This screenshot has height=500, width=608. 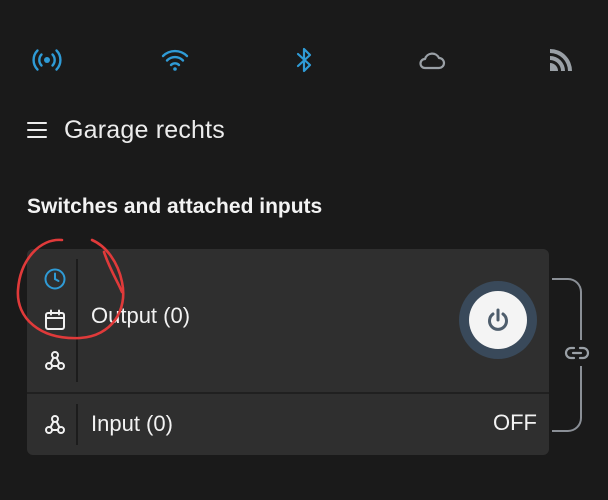 I want to click on input-state: OFF, so click(x=515, y=422).